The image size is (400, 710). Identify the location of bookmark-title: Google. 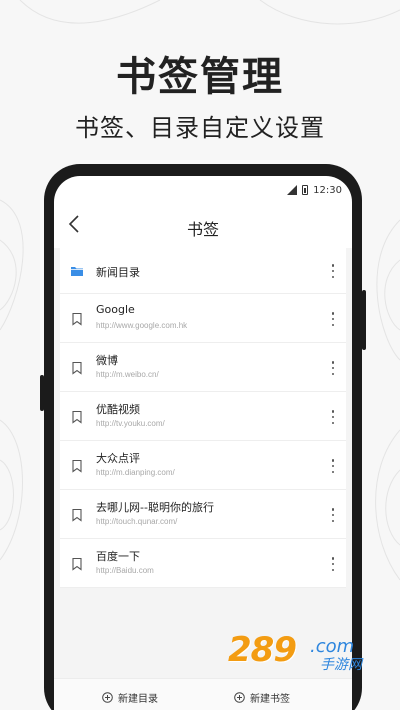
(115, 309).